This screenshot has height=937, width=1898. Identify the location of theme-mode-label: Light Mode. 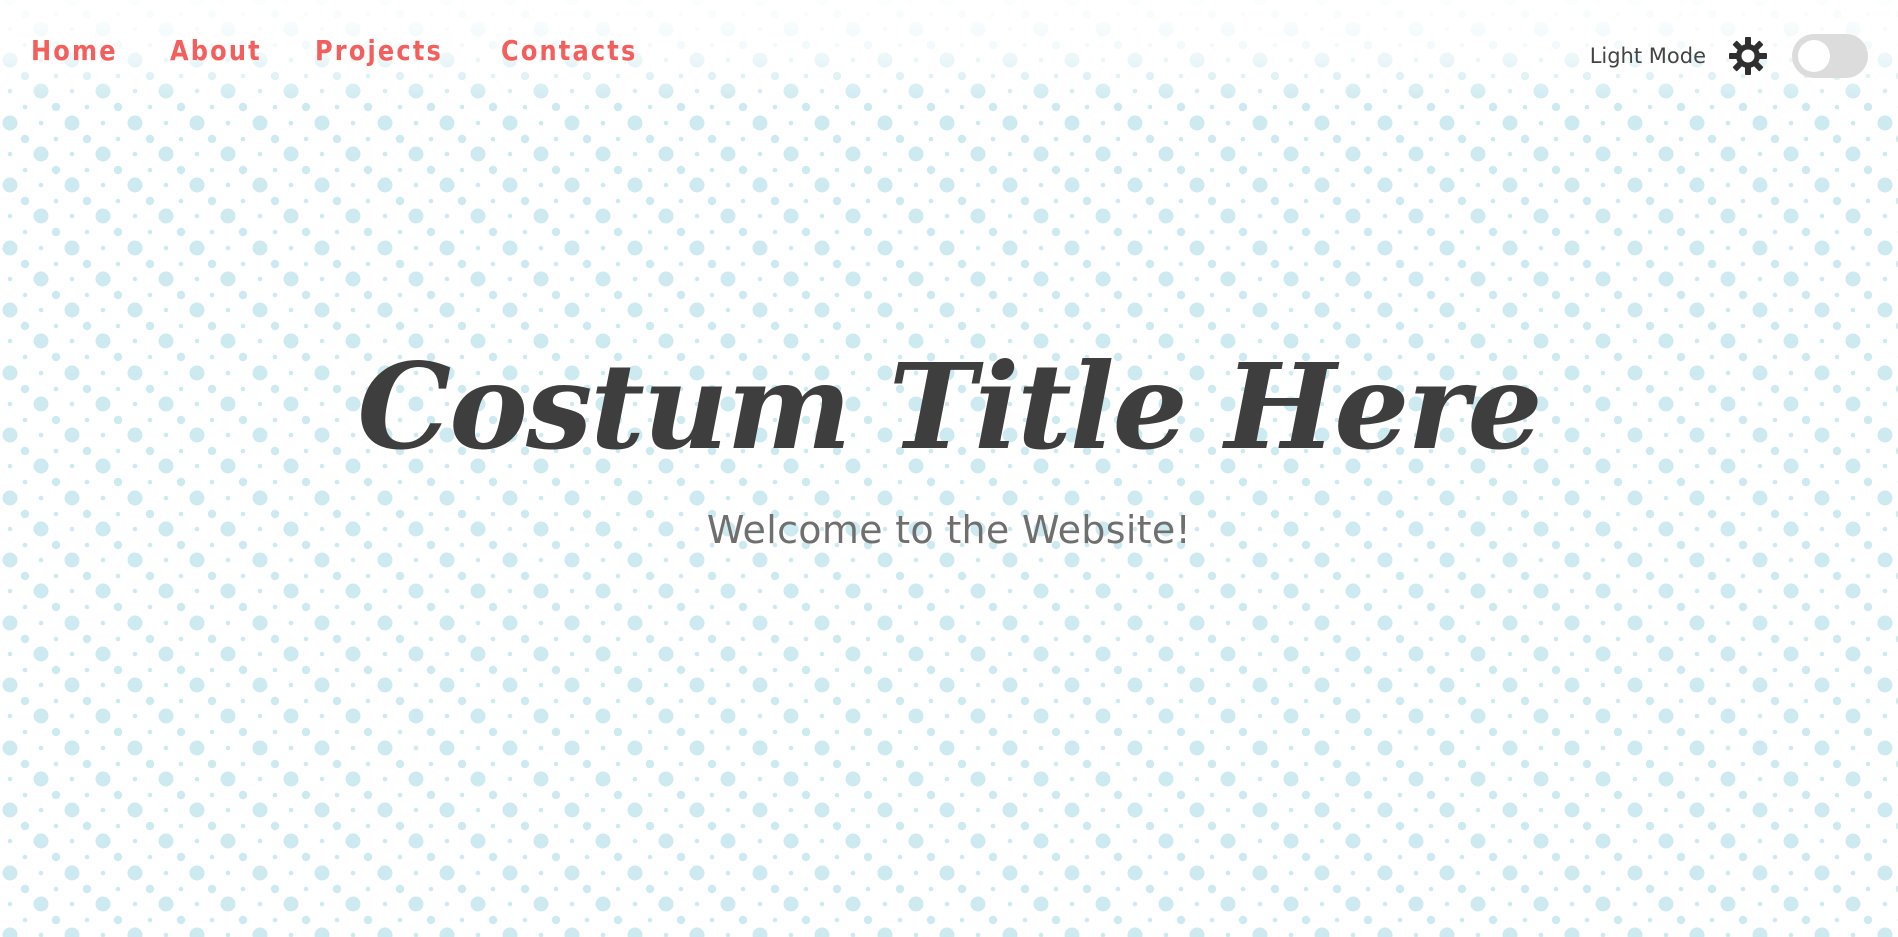
(1647, 56).